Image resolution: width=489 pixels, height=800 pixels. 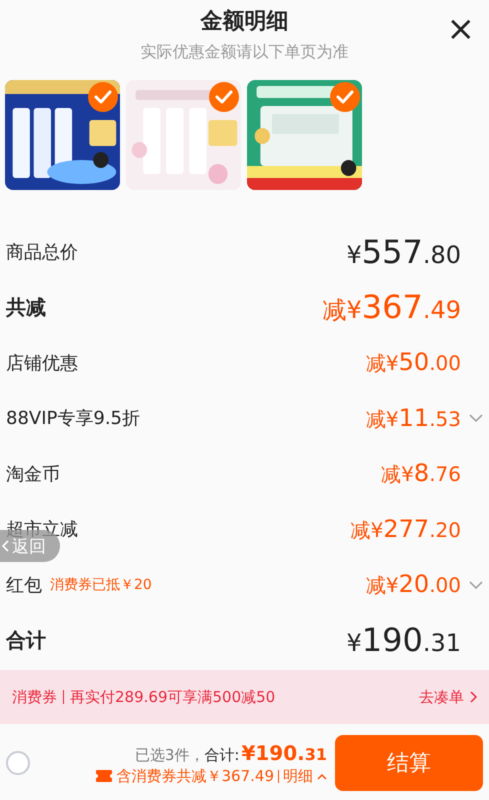 What do you see at coordinates (413, 418) in the screenshot?
I see `amount: 减¥11.53` at bounding box center [413, 418].